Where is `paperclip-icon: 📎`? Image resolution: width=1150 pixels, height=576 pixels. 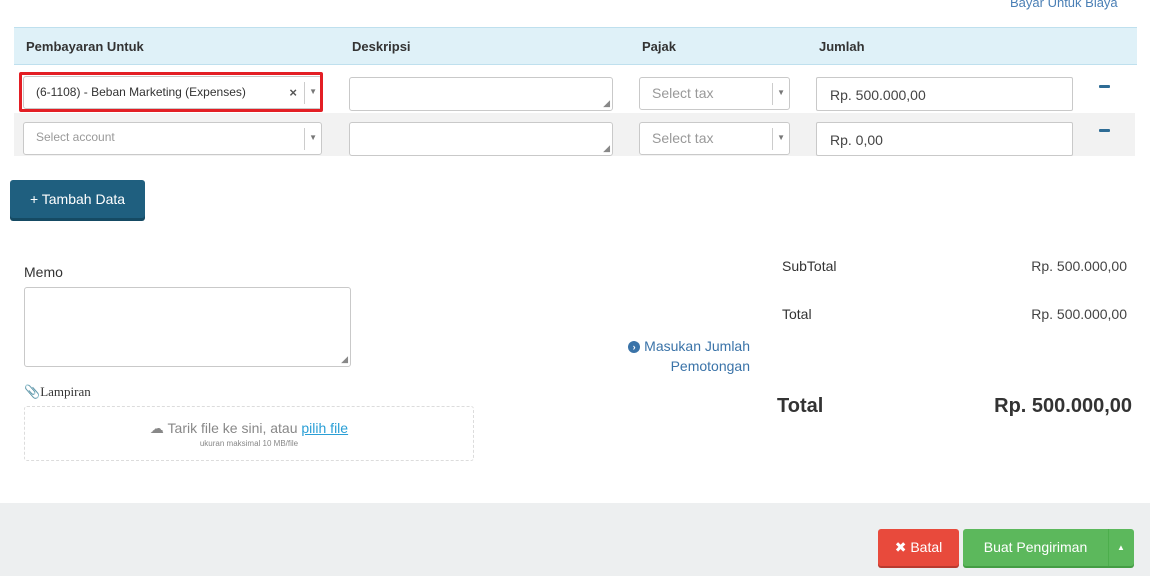
paperclip-icon: 📎 is located at coordinates (32, 391).